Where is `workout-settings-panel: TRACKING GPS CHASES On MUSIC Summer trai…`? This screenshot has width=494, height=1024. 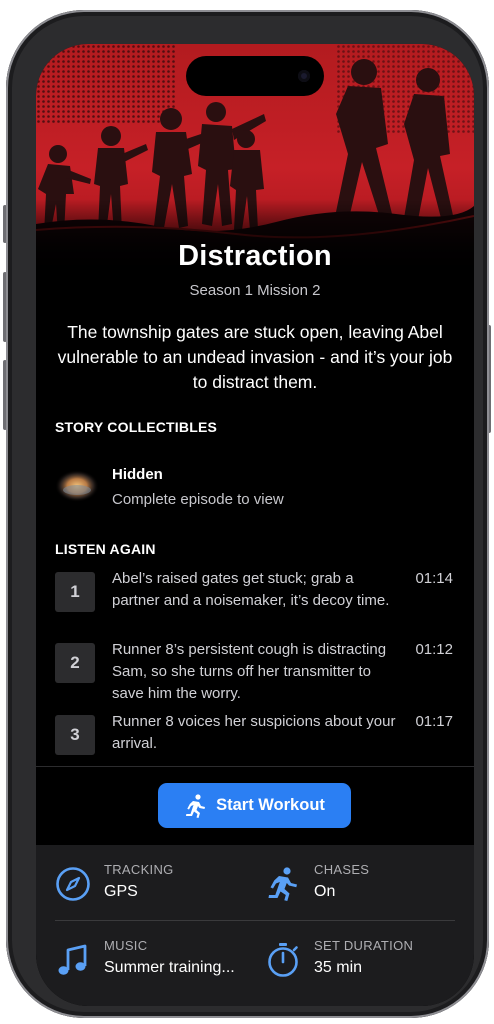 workout-settings-panel: TRACKING GPS CHASES On MUSIC Summer trai… is located at coordinates (255, 925).